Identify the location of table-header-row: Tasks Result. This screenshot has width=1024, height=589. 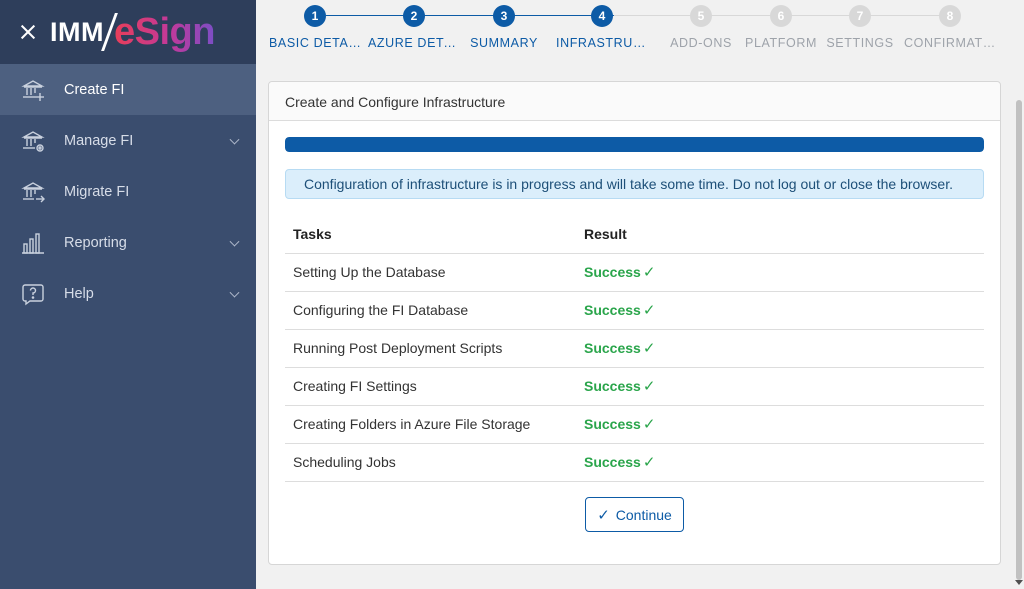
(634, 234).